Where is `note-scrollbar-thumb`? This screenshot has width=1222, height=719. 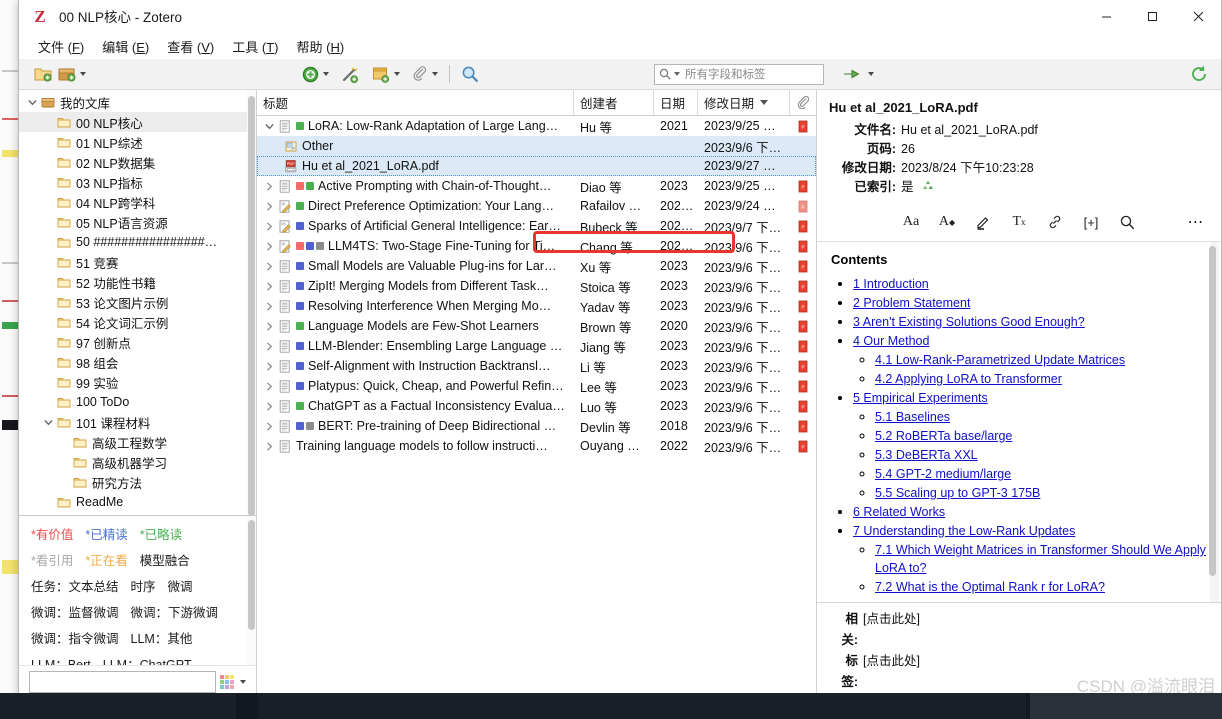
note-scrollbar-thumb is located at coordinates (1212, 411).